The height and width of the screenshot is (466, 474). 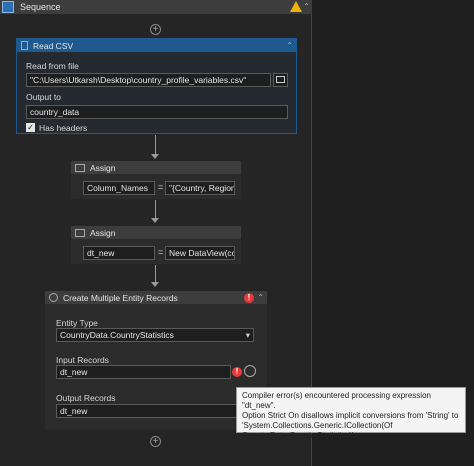 I want to click on input-records-input: dt_new, so click(x=143, y=372).